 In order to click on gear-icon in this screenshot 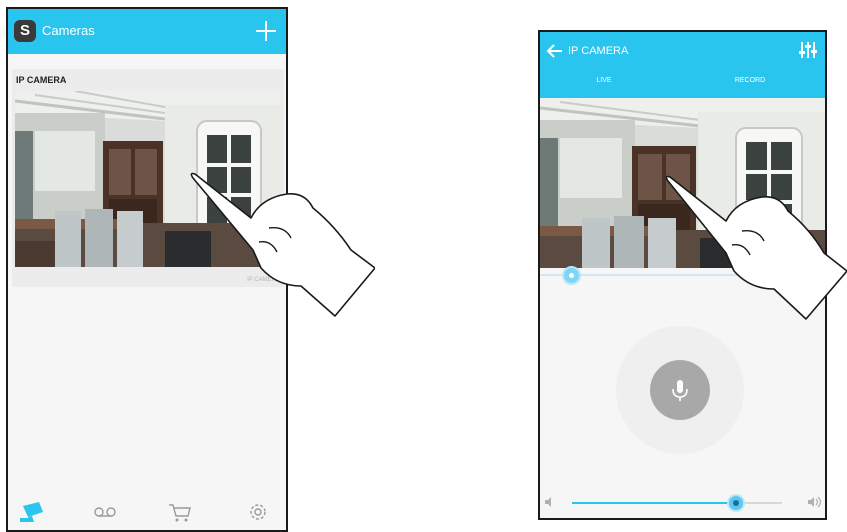, I will do `click(258, 512)`.